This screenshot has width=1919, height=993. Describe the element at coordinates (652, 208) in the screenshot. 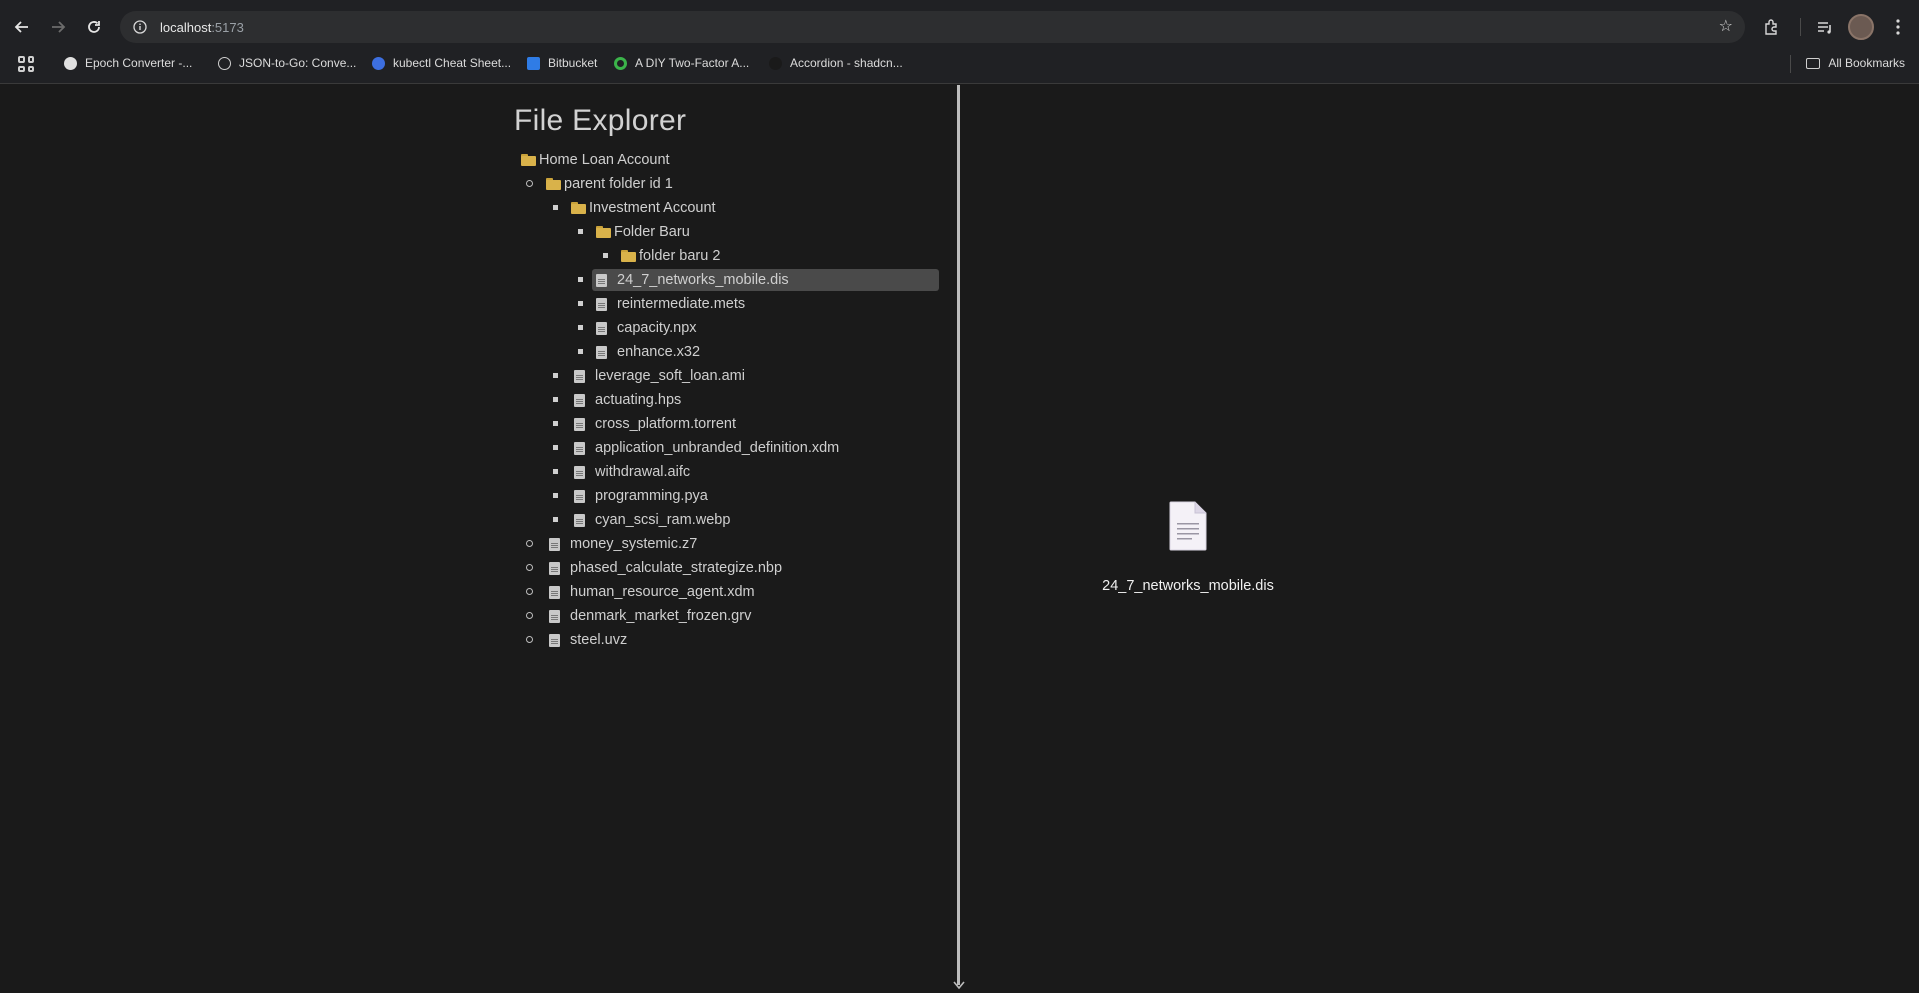

I see `tree-item-label: Investment Account` at that location.